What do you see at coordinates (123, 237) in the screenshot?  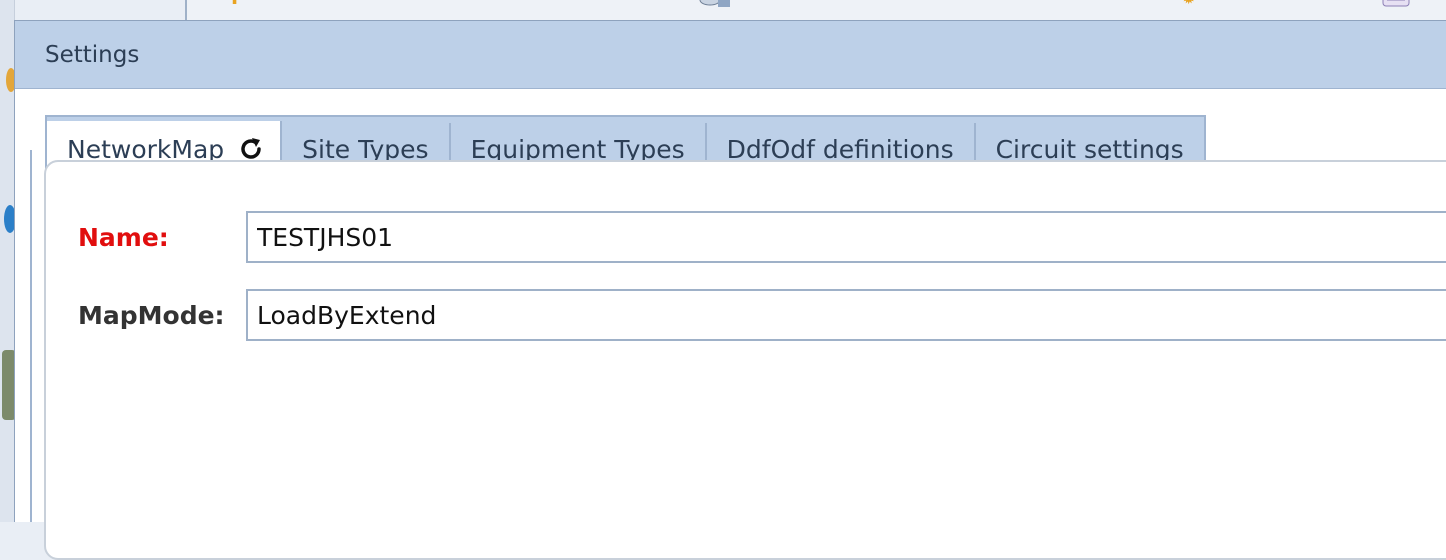 I see `name-label: Name:` at bounding box center [123, 237].